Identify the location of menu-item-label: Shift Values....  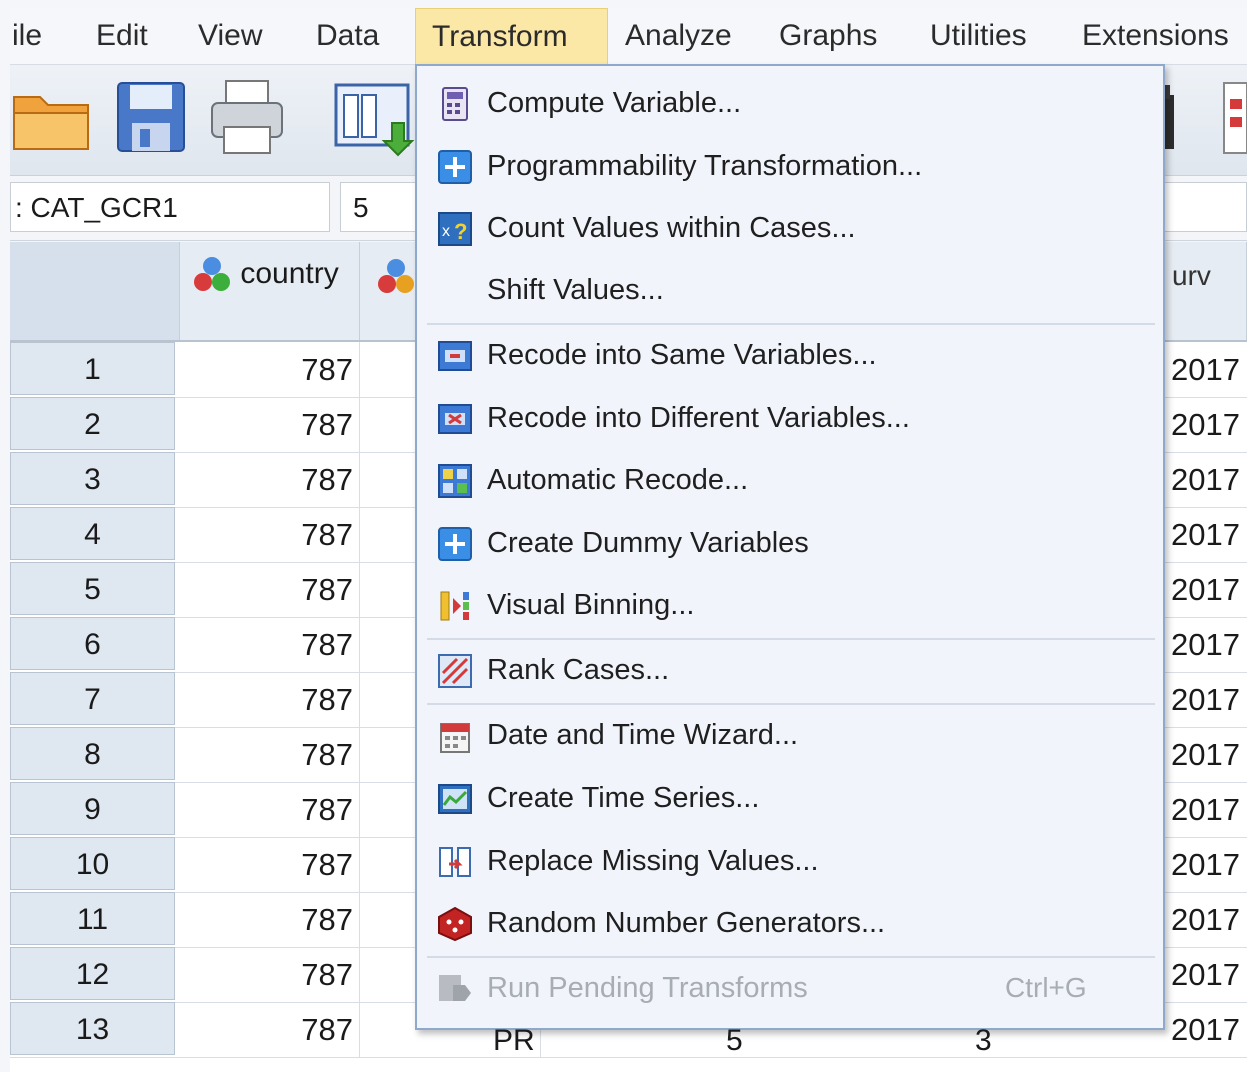
(575, 290).